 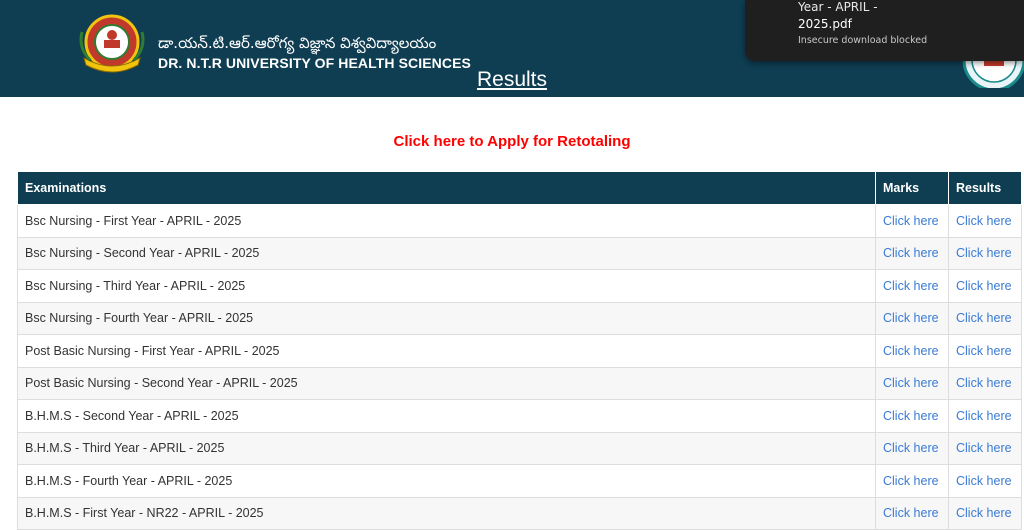 What do you see at coordinates (825, 24) in the screenshot?
I see `download-filename-line2: 2025.pdf` at bounding box center [825, 24].